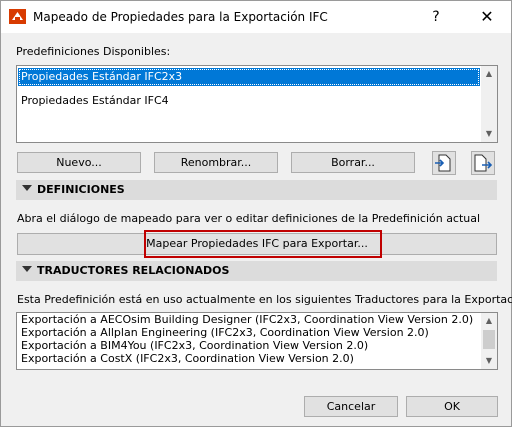 The height and width of the screenshot is (427, 512). I want to click on close-button: ✕, so click(487, 17).